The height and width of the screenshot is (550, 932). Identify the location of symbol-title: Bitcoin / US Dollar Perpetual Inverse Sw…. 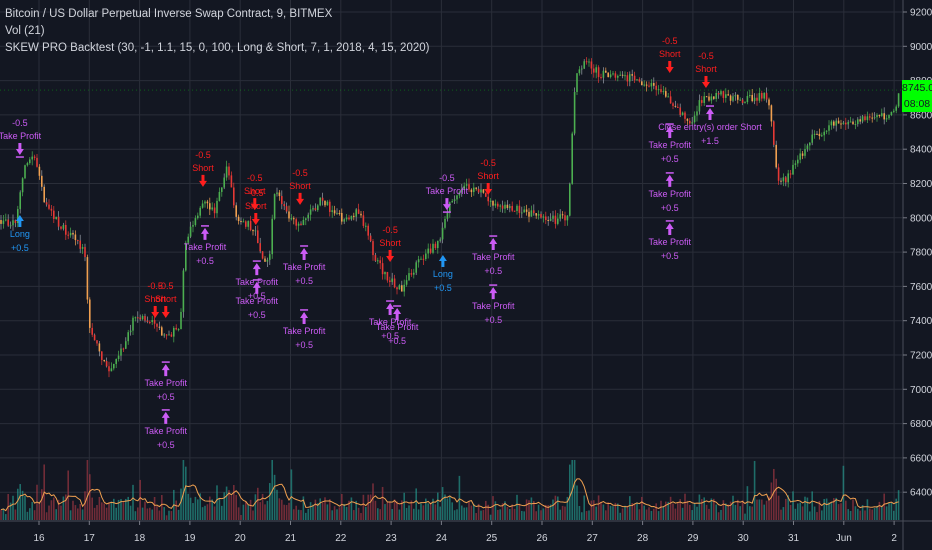
(217, 14).